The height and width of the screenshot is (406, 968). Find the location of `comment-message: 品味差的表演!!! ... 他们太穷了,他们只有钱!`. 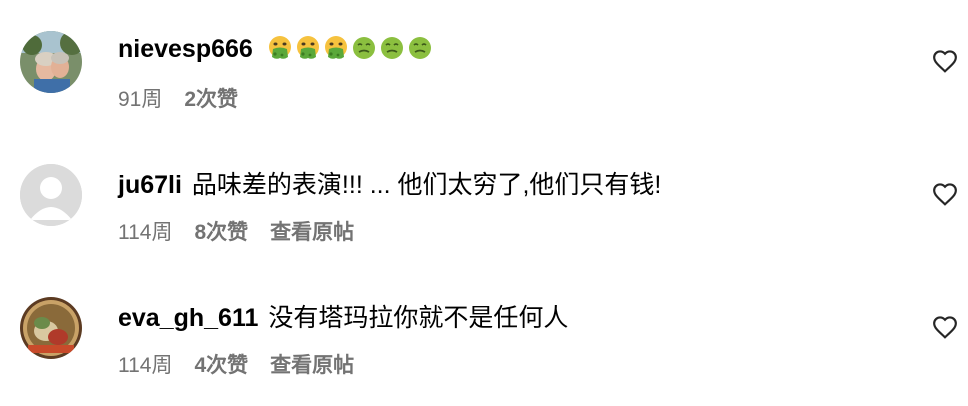

comment-message: 品味差的表演!!! ... 他们太穷了,他们只有钱! is located at coordinates (426, 185).